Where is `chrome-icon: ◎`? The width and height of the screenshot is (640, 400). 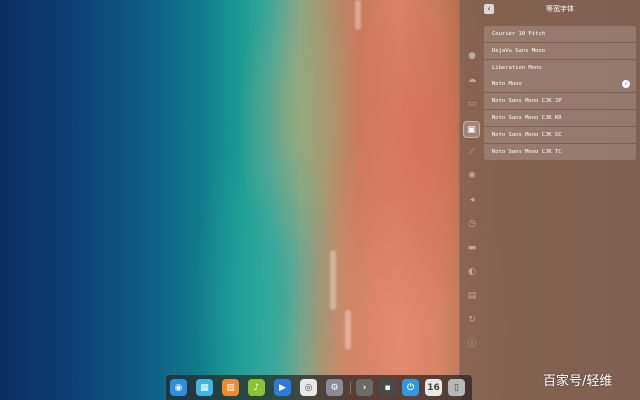
chrome-icon: ◎ is located at coordinates (308, 387).